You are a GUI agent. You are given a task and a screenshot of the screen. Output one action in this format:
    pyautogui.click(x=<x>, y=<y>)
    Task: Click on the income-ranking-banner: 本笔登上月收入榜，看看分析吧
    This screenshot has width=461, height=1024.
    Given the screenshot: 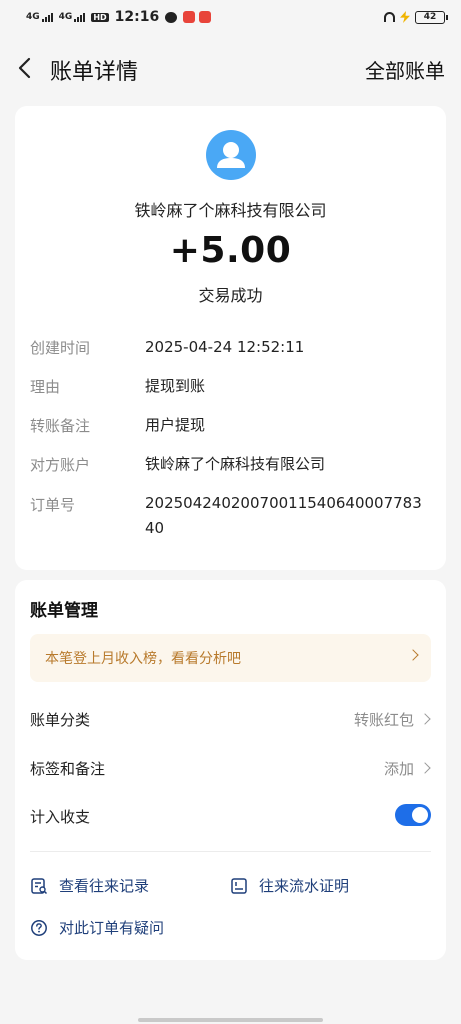 What is the action you would take?
    pyautogui.click(x=230, y=658)
    